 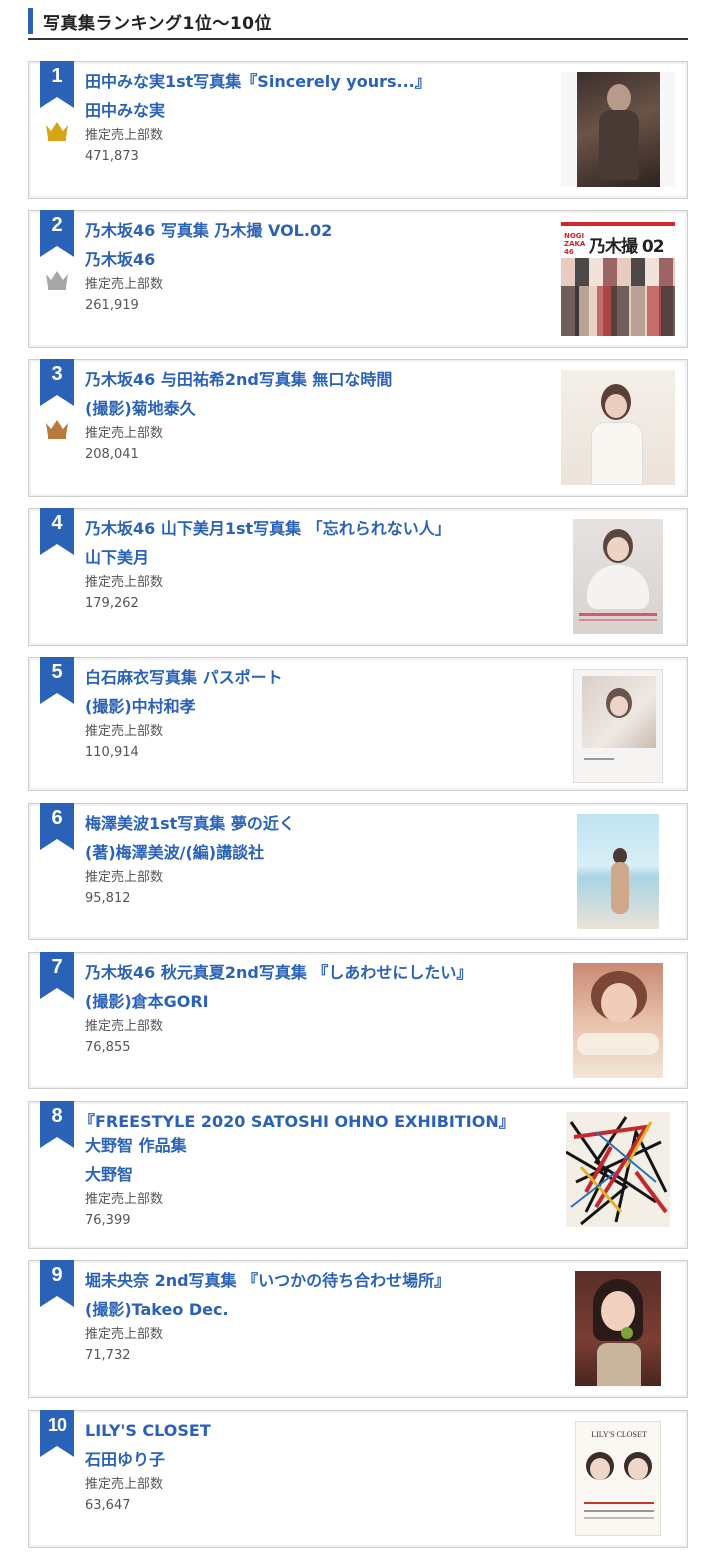 What do you see at coordinates (108, 1220) in the screenshot?
I see `sales-value: 76,399` at bounding box center [108, 1220].